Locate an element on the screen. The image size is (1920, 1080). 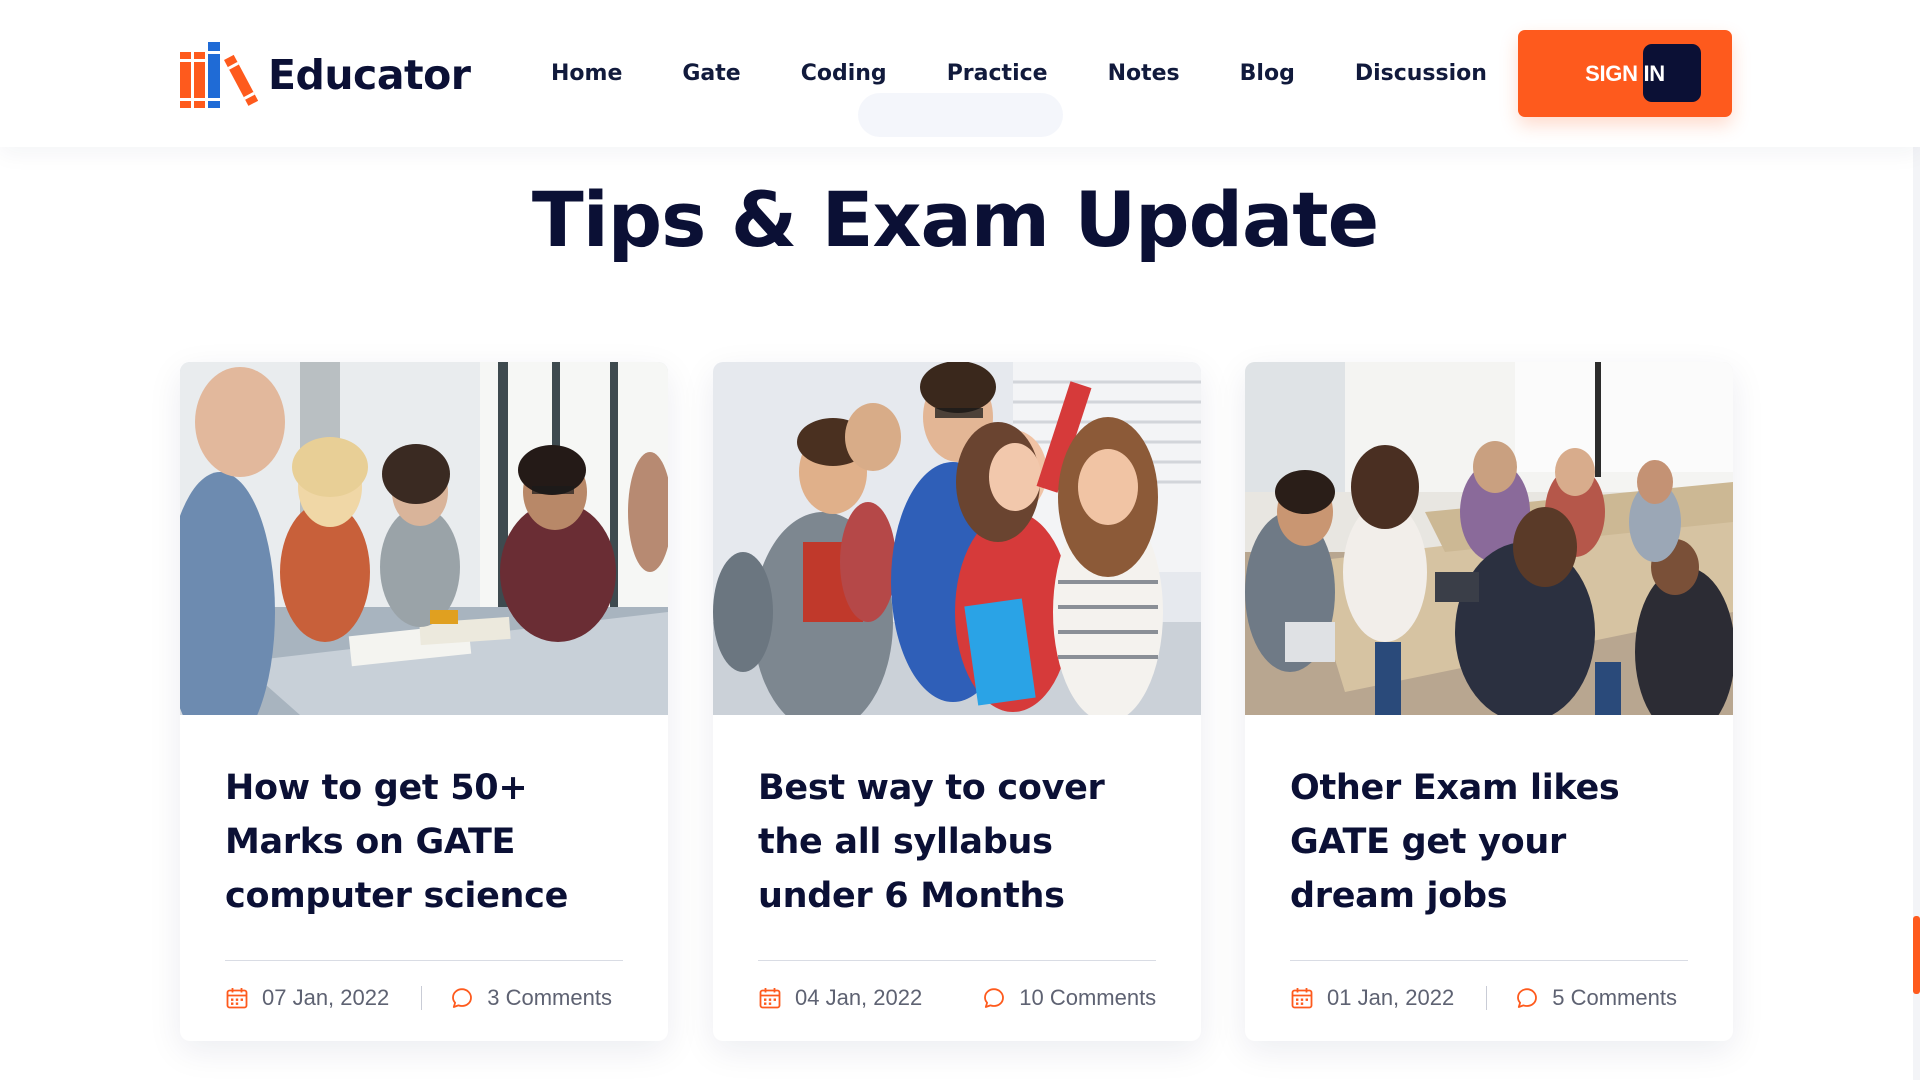
comments-link: 5 Comments is located at coordinates (1596, 998).